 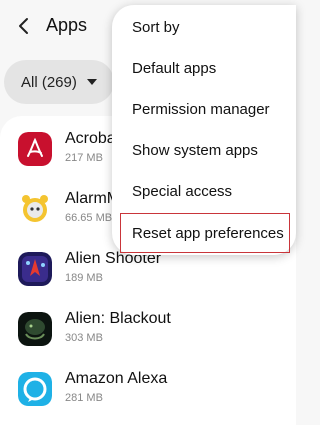 I want to click on app-name: Amazon Alexa, so click(x=116, y=378).